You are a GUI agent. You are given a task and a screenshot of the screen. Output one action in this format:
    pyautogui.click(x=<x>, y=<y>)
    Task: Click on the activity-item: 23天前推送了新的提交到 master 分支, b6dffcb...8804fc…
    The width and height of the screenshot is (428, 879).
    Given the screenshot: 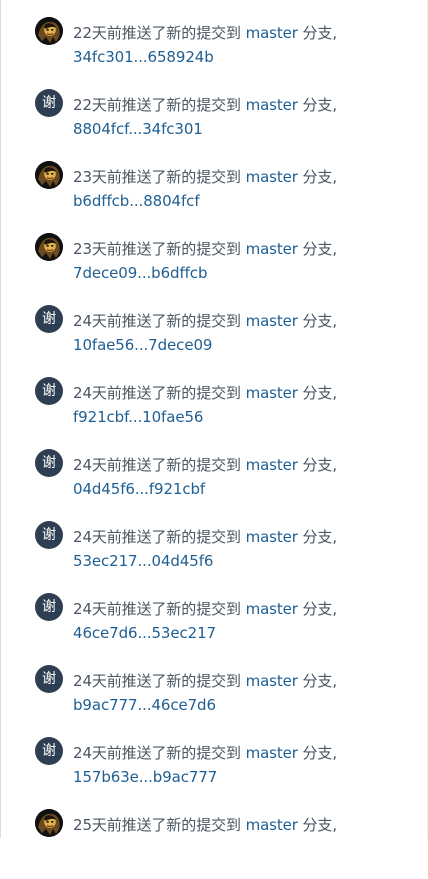 What is the action you would take?
    pyautogui.click(x=225, y=195)
    